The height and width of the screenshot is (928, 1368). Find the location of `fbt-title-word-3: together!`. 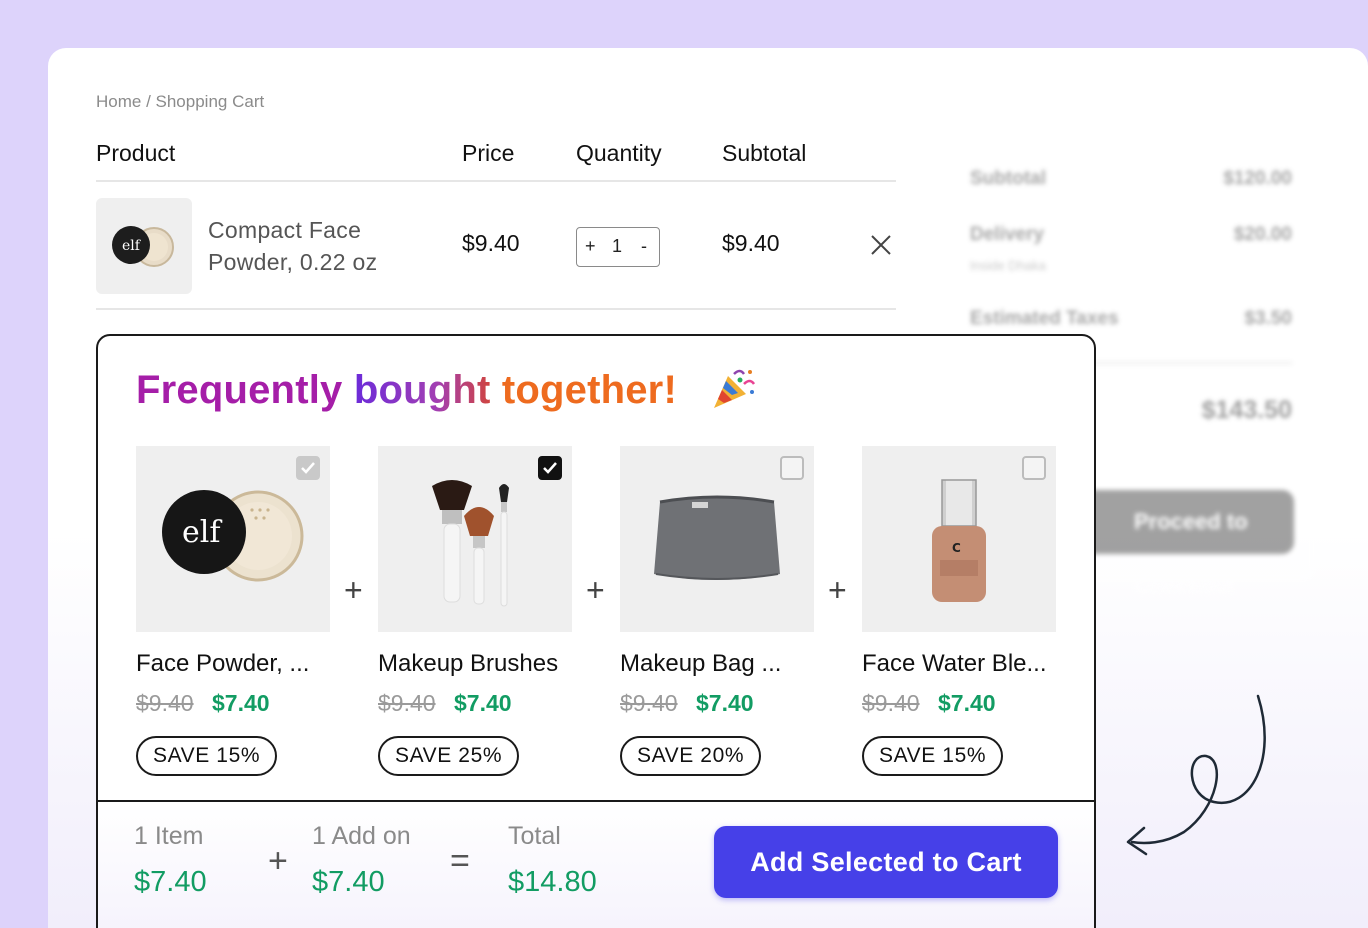

fbt-title-word-3: together! is located at coordinates (589, 390).